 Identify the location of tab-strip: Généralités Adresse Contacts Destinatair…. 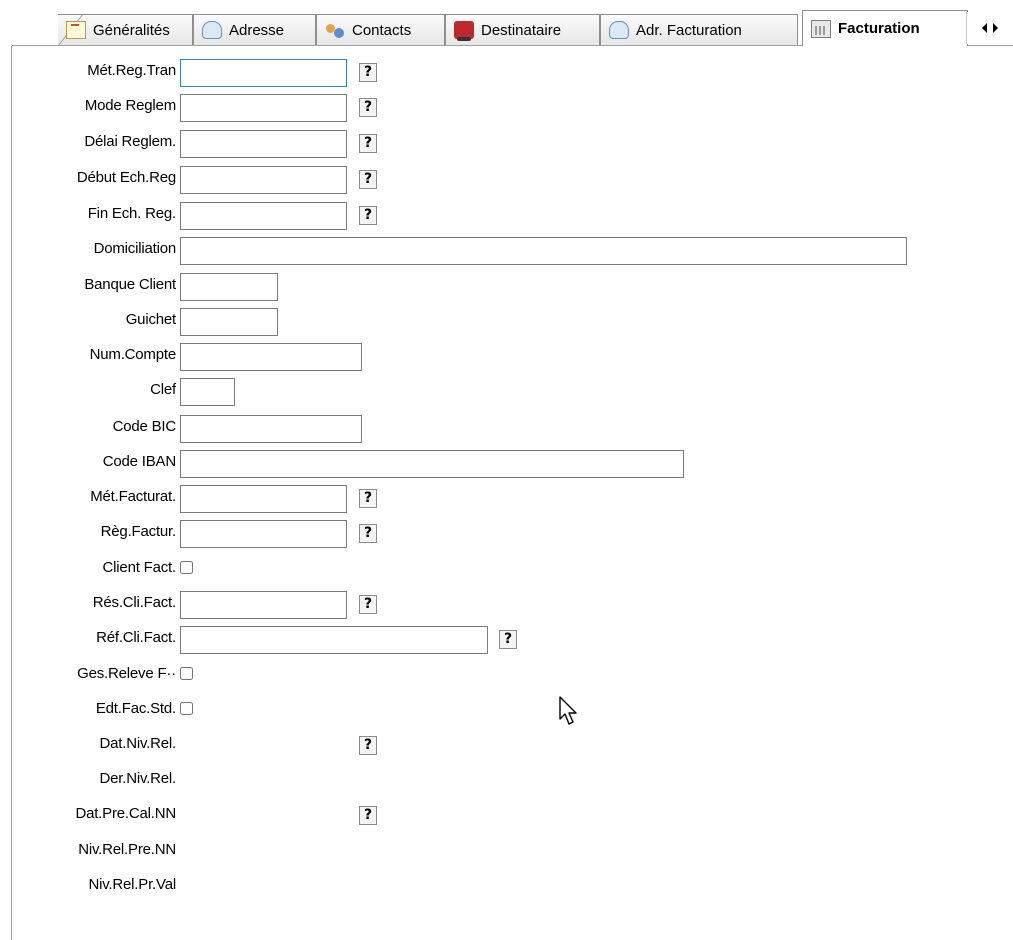
(506, 23).